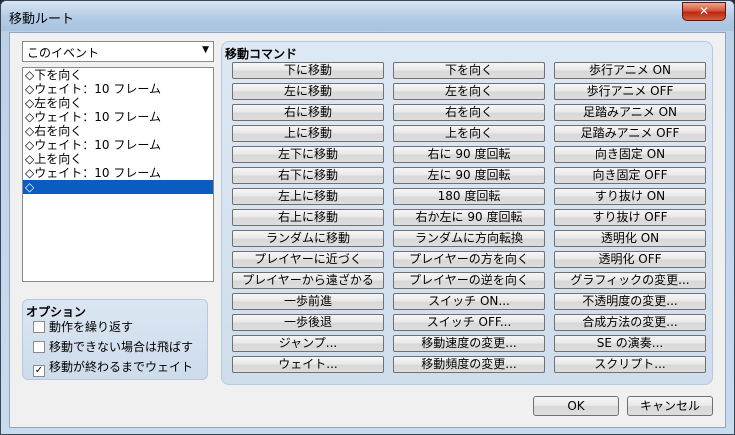 Image resolution: width=735 pixels, height=435 pixels. What do you see at coordinates (469, 259) in the screenshot?
I see `command-button: プレイヤーの方を向く` at bounding box center [469, 259].